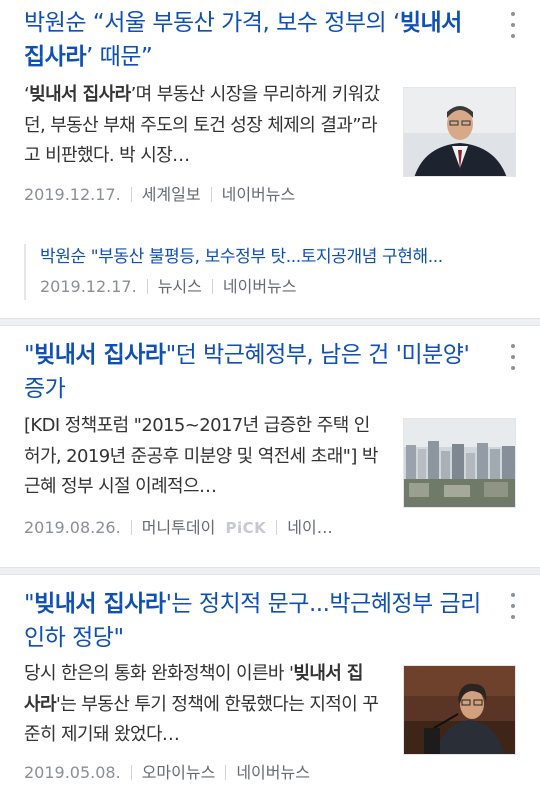 The image size is (540, 795). I want to click on article-meta: 2019.05.08. 오마이뉴스 네이버뉴스, so click(270, 773).